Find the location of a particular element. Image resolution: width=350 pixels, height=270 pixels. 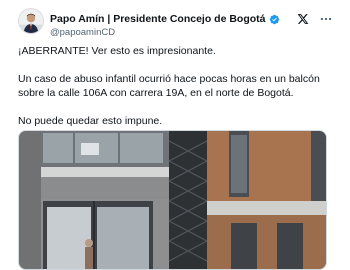

author-row: Papo Amín | Presidente Concejo de Bogotá is located at coordinates (165, 19).